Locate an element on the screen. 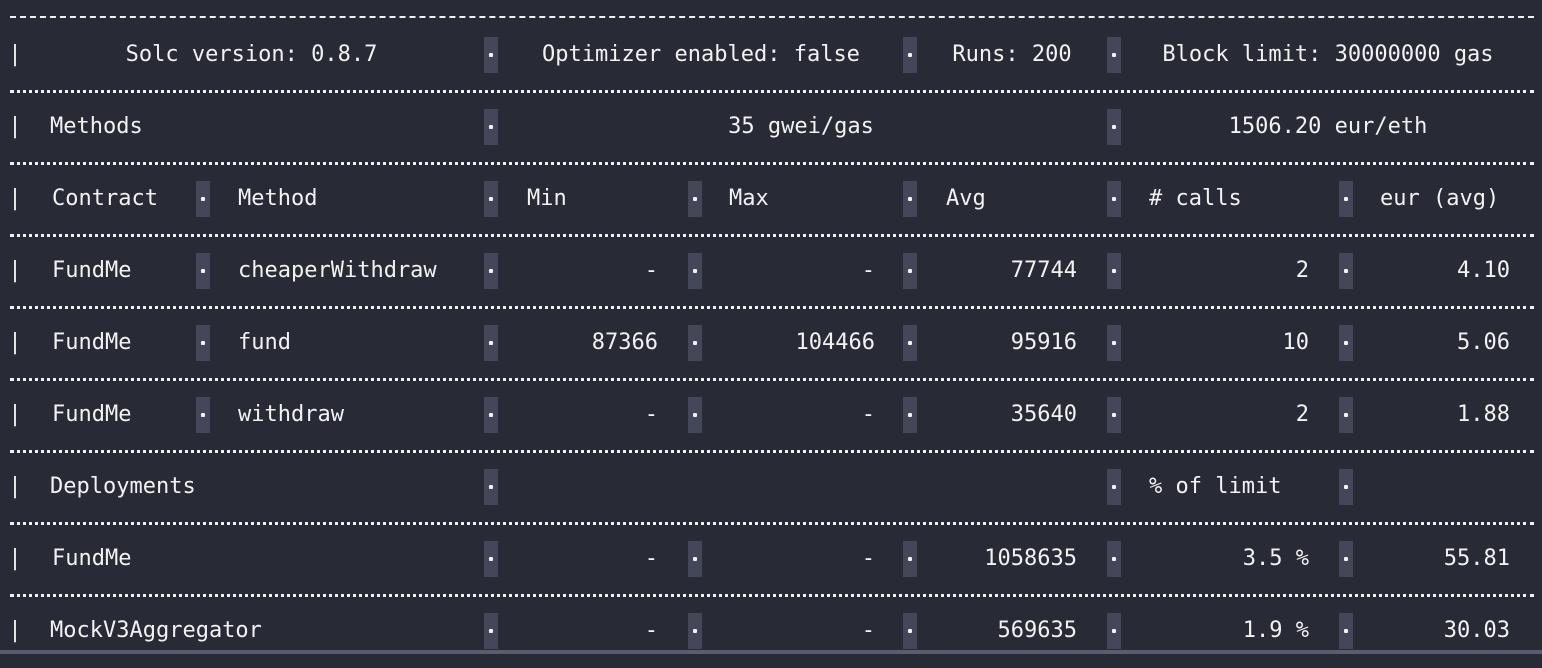  deployment-row-eur: 55.81 is located at coordinates (1476, 558).